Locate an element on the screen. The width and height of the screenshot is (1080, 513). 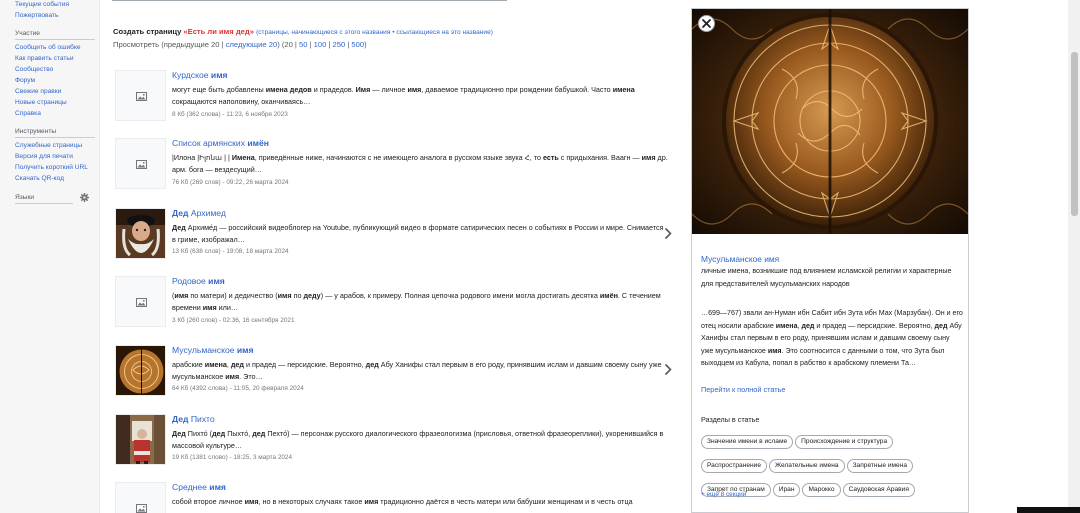
close-icon is located at coordinates (706, 23).